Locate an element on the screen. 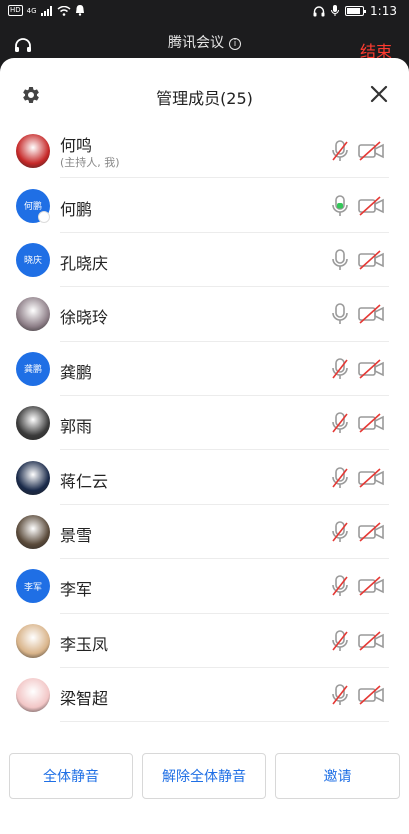  meeting-title: 腾讯会议 is located at coordinates (196, 43).